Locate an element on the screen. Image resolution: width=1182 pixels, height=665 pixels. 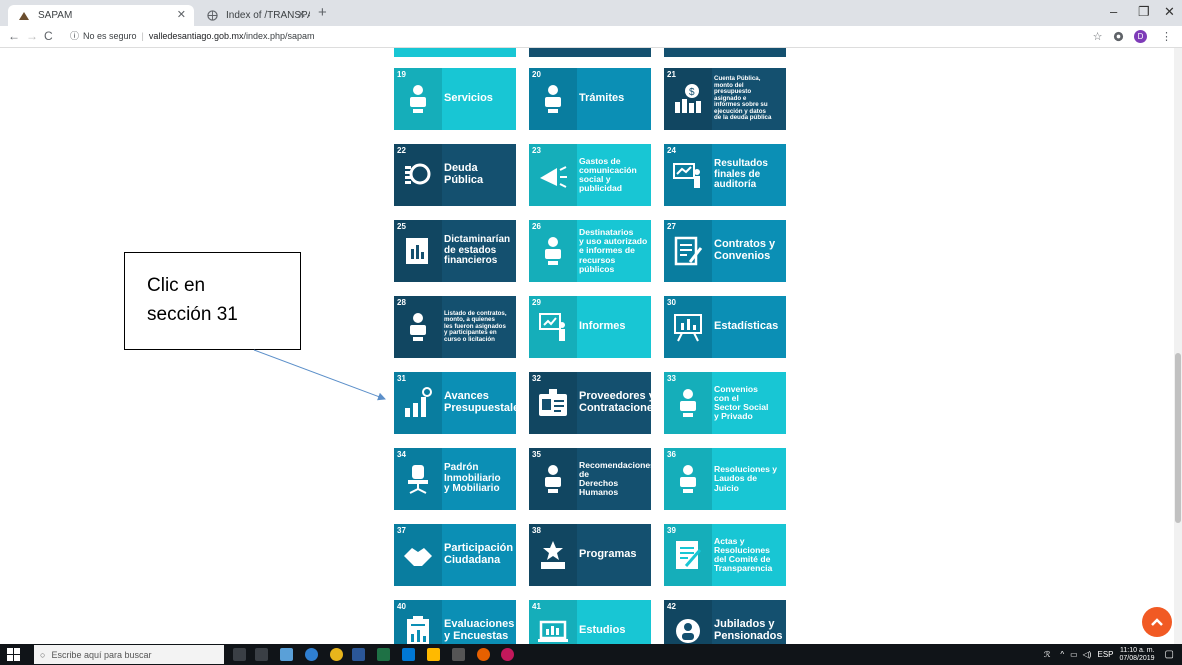
file-explorer-icon is located at coordinates (286, 654).